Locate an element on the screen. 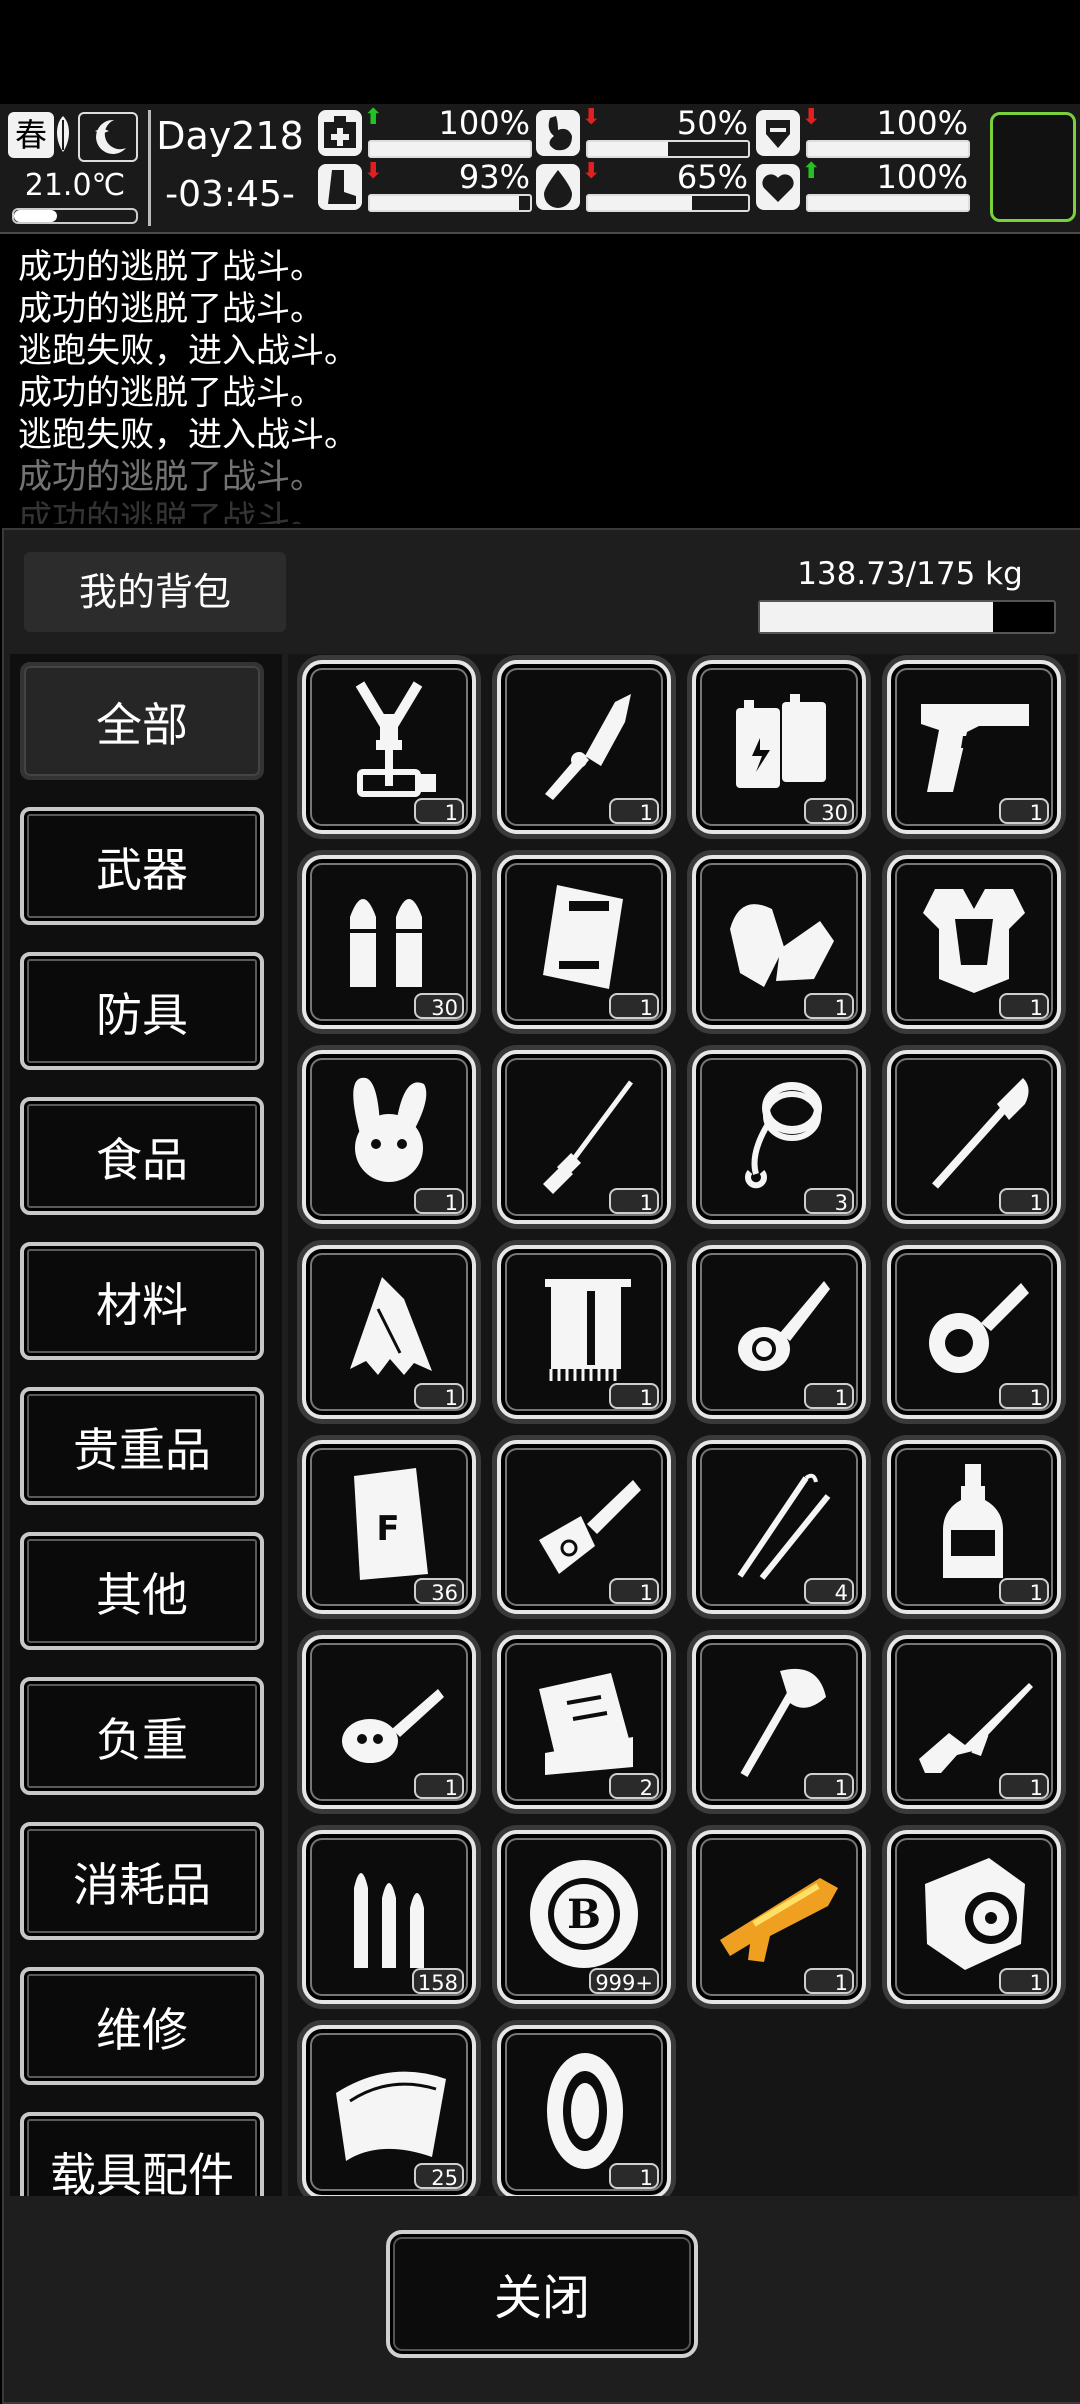 This screenshot has height=2404, width=1080. time-display: -03:45- is located at coordinates (230, 194).